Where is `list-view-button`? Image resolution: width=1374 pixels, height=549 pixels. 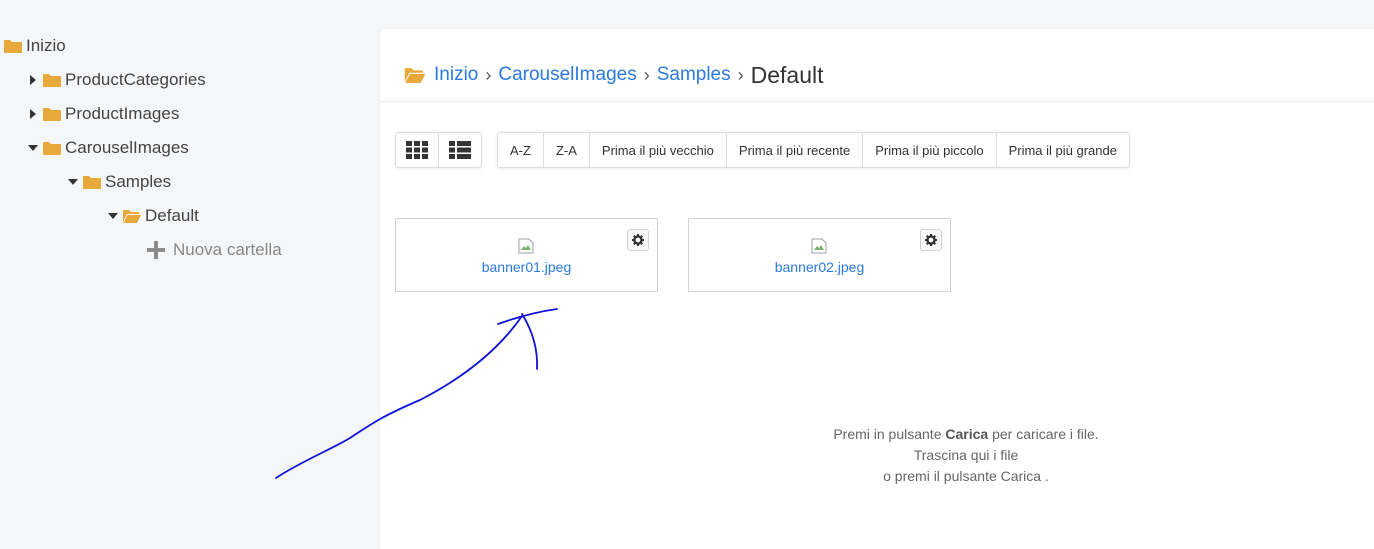
list-view-button is located at coordinates (459, 150).